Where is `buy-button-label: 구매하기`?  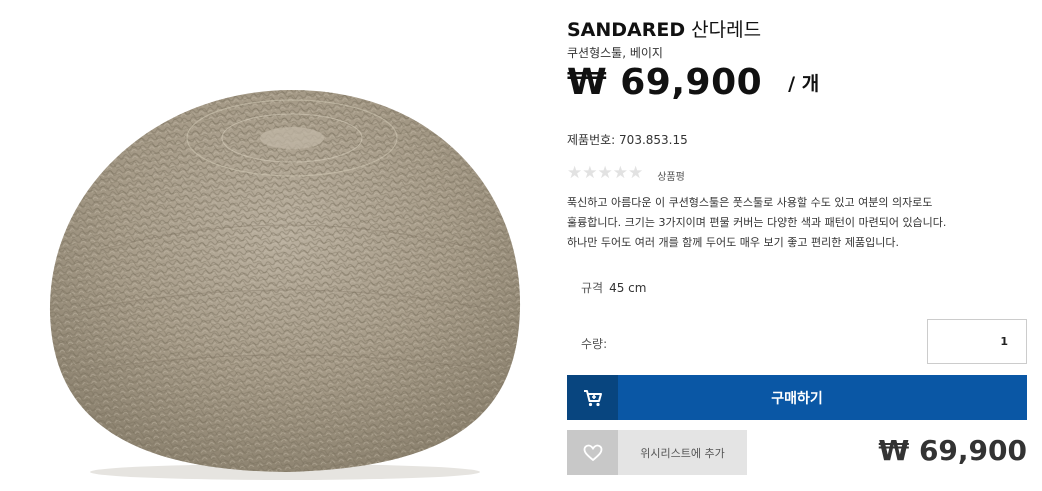 buy-button-label: 구매하기 is located at coordinates (797, 398).